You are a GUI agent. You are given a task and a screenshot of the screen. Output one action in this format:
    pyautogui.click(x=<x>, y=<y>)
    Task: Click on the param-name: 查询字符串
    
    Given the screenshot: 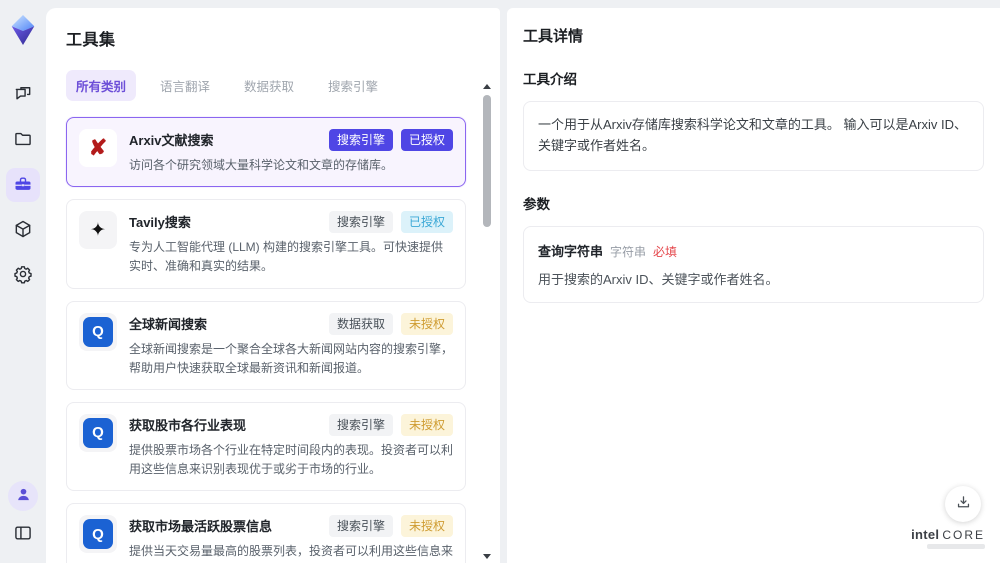 What is the action you would take?
    pyautogui.click(x=571, y=251)
    